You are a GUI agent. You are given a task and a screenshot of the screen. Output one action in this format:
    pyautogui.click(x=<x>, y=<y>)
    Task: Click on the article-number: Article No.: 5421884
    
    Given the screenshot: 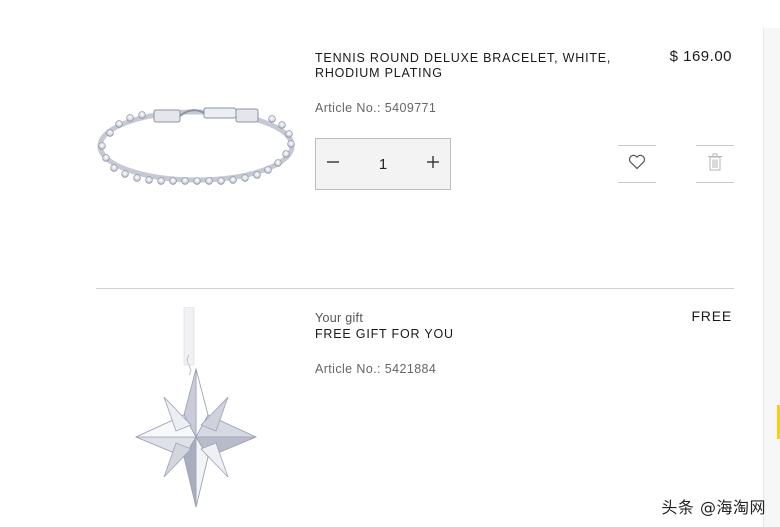 What is the action you would take?
    pyautogui.click(x=376, y=369)
    